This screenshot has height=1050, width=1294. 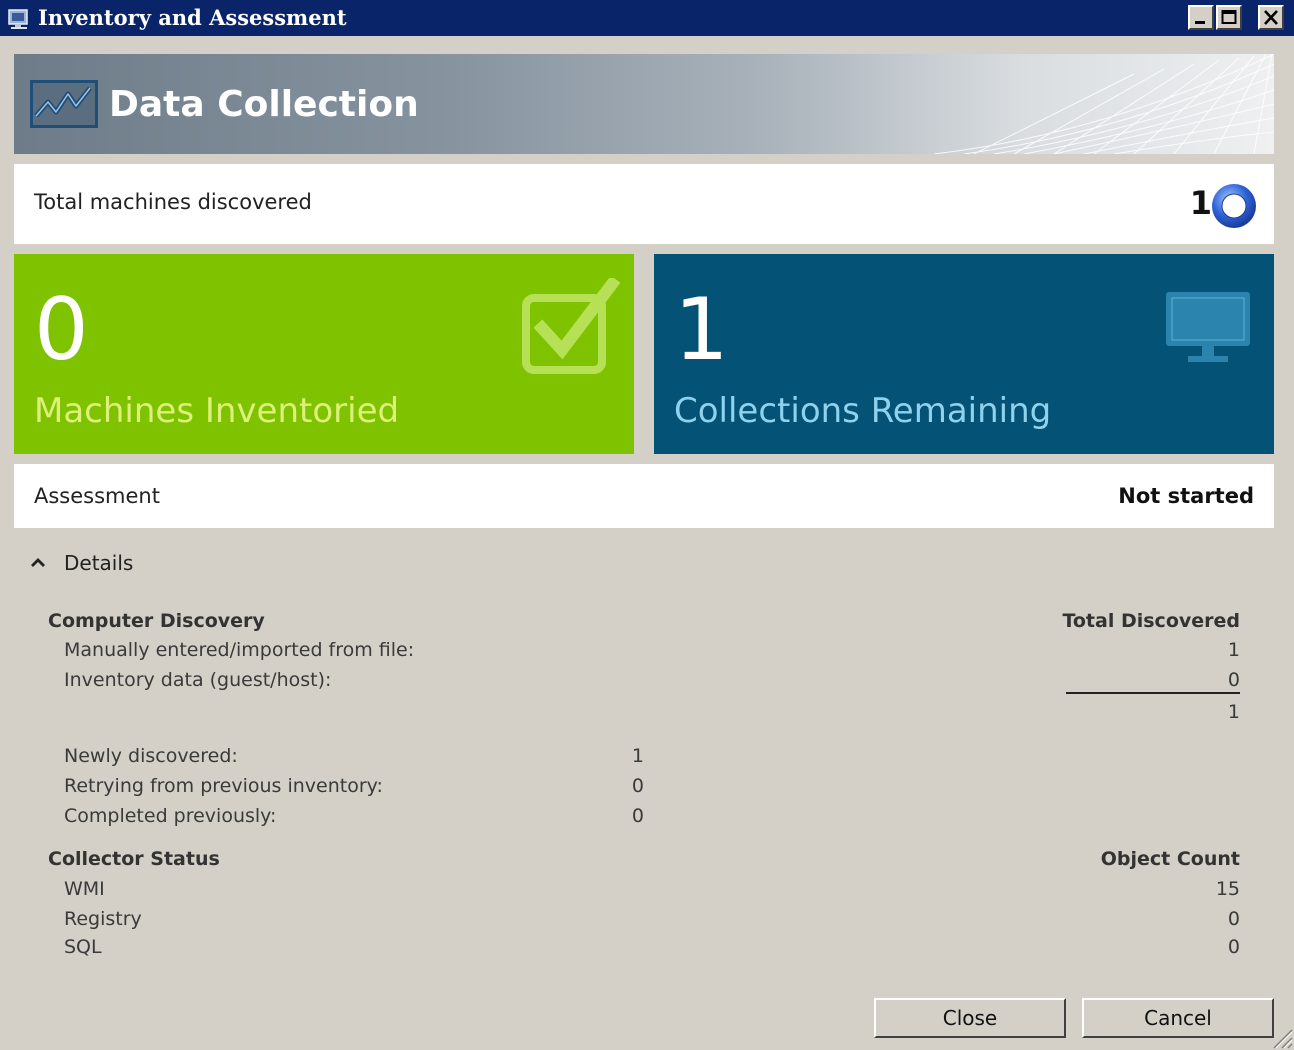 I want to click on discovery-row-value: 1, so click(x=1233, y=650).